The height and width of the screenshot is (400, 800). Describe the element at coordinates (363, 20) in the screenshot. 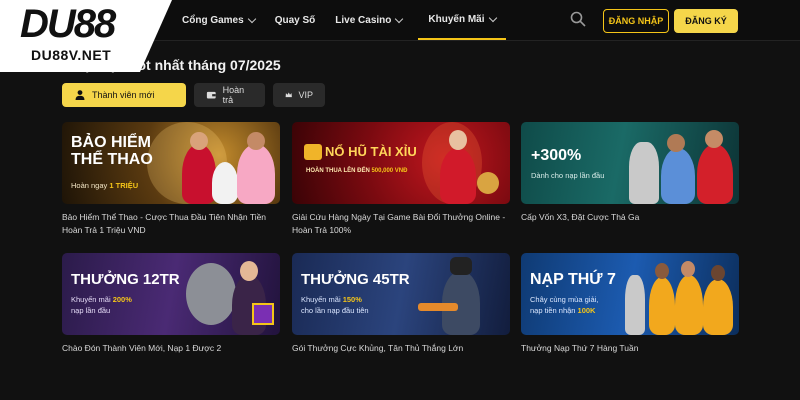

I see `nav-label: Live Casino` at that location.